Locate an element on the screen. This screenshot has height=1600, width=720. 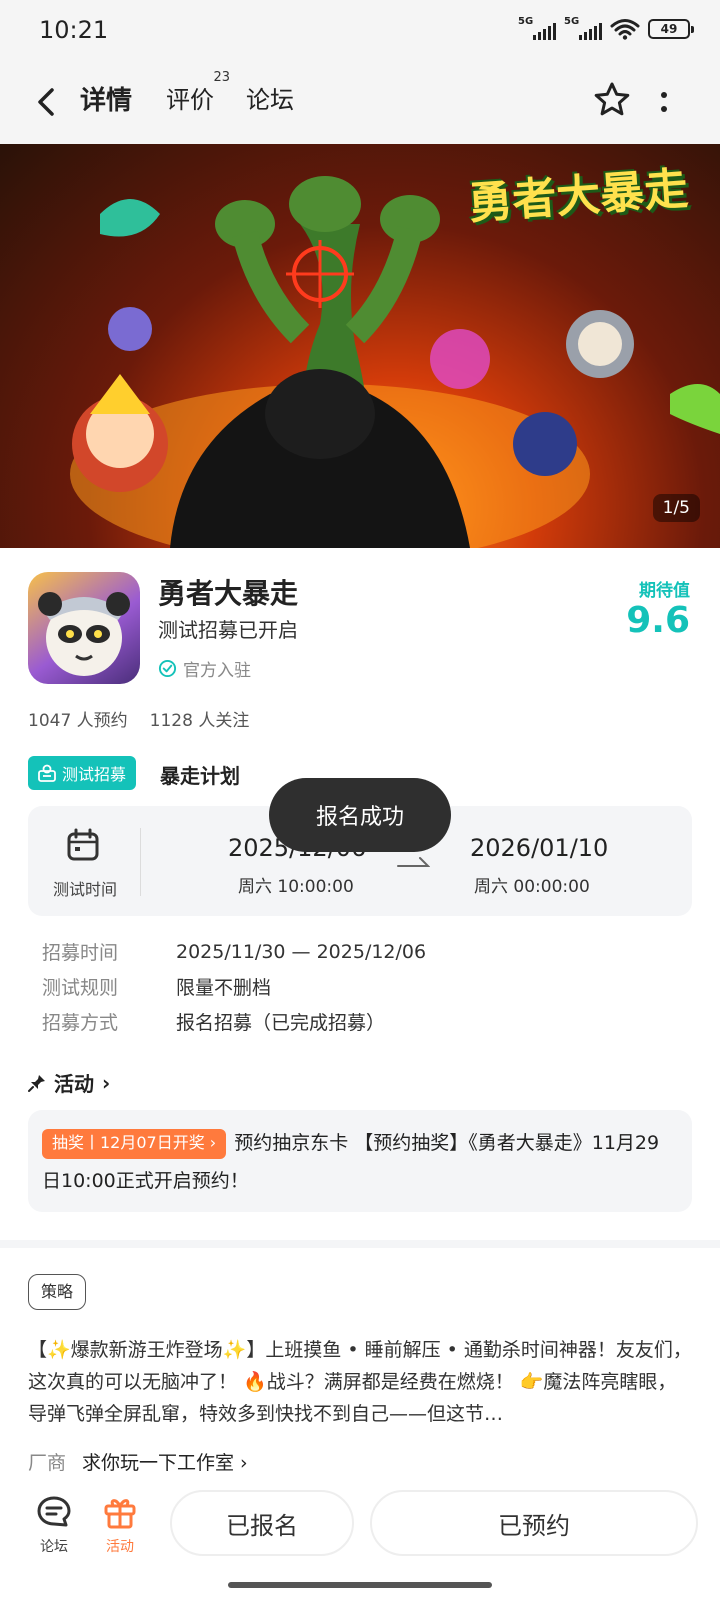
status-bar: 10:21 5G 5G 49 is located at coordinates (360, 30).